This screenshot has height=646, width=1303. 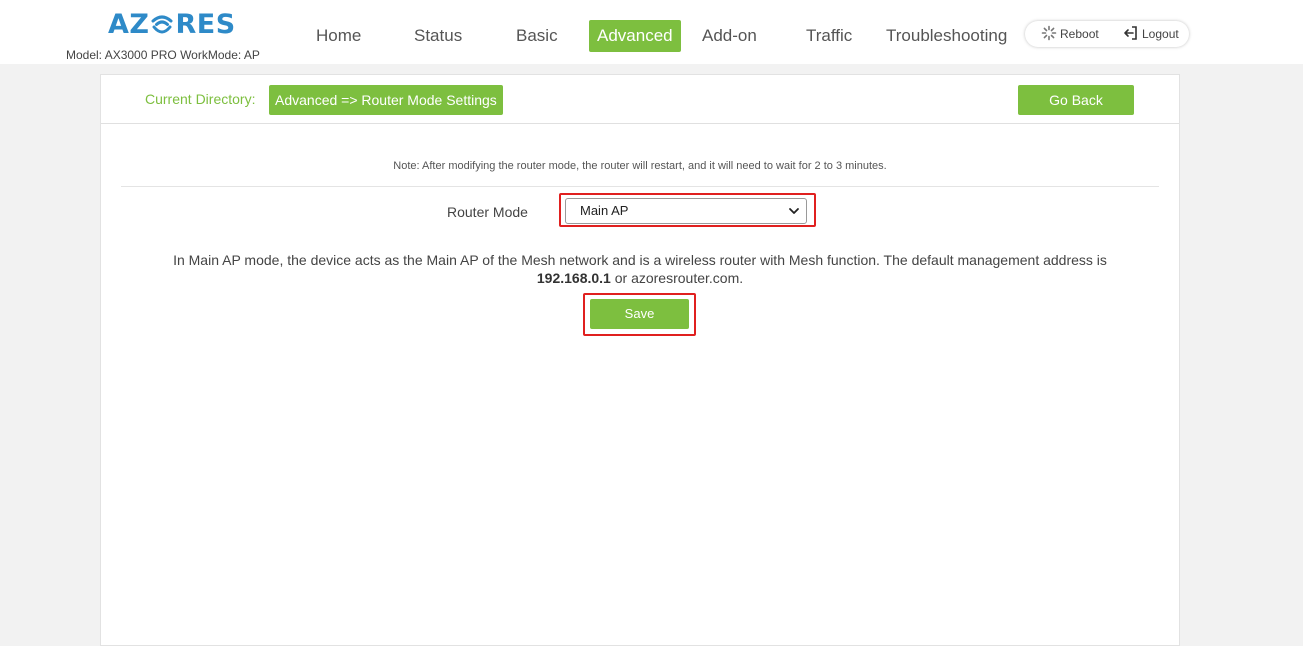 What do you see at coordinates (205, 24) in the screenshot?
I see `logo-text-right: RES` at bounding box center [205, 24].